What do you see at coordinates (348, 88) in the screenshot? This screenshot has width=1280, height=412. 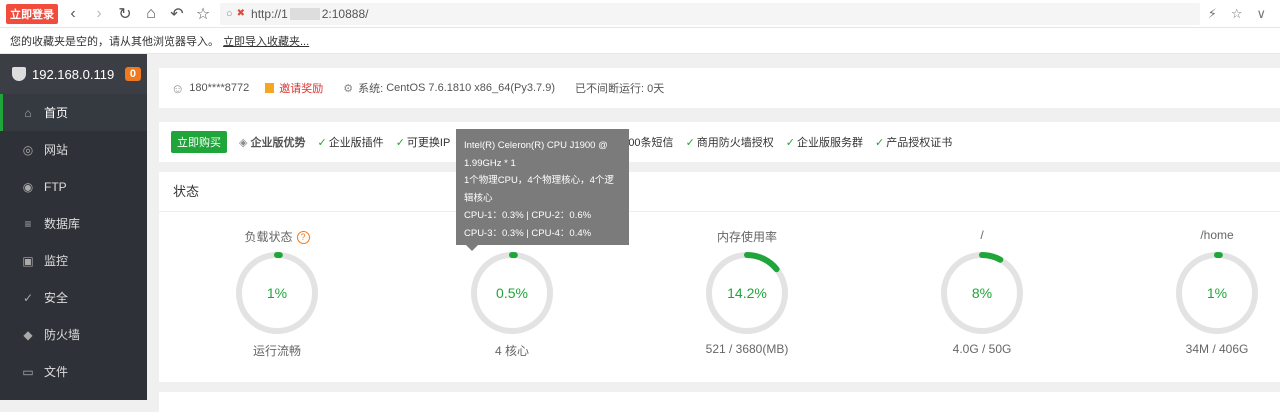 I see `gear-icon: ⚙` at bounding box center [348, 88].